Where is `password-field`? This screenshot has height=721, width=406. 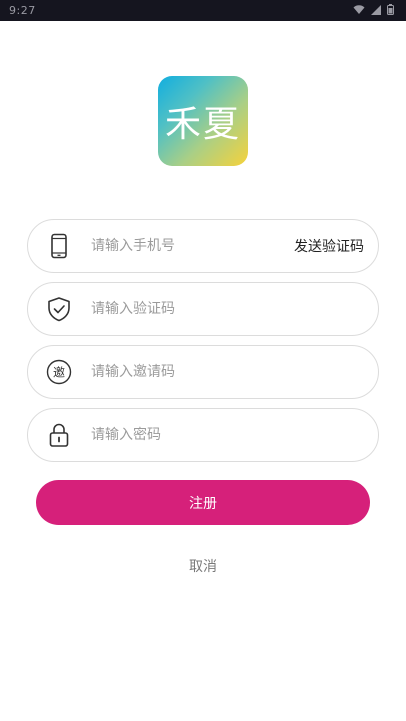 password-field is located at coordinates (203, 435).